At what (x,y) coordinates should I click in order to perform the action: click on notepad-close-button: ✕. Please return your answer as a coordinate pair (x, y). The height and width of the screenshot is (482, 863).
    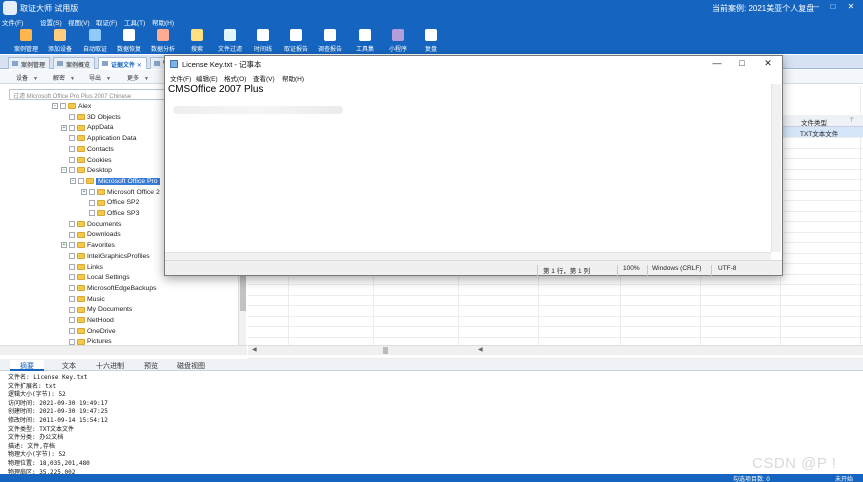
    Looking at the image, I should click on (768, 64).